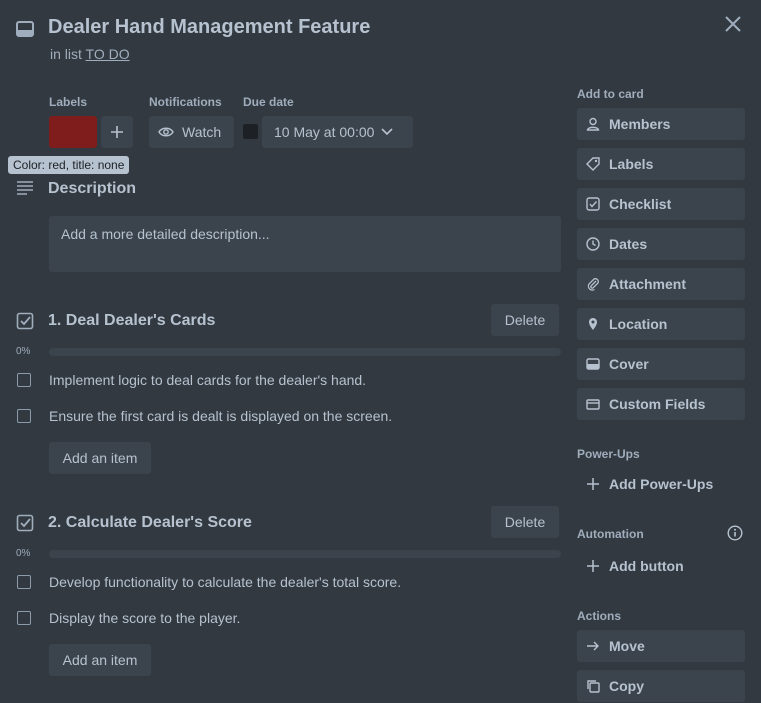 The width and height of the screenshot is (761, 703). I want to click on powerups-heading: Power-Ups, so click(608, 454).